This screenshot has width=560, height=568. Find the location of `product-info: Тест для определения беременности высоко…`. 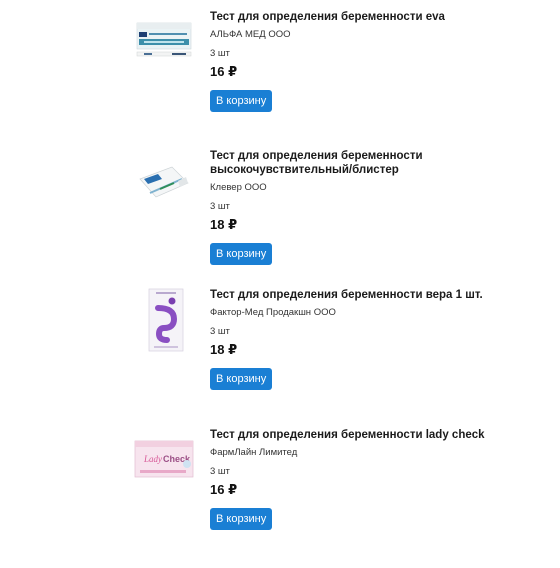

product-info: Тест для определения беременности высоко… is located at coordinates (375, 207).